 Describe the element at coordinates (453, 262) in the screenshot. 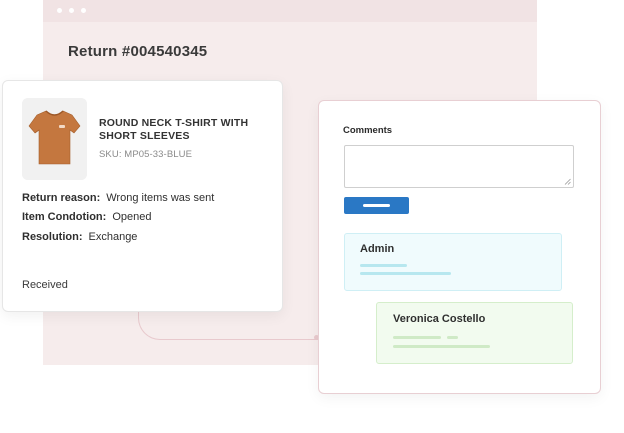

I see `comment-message-admin: Admin` at that location.